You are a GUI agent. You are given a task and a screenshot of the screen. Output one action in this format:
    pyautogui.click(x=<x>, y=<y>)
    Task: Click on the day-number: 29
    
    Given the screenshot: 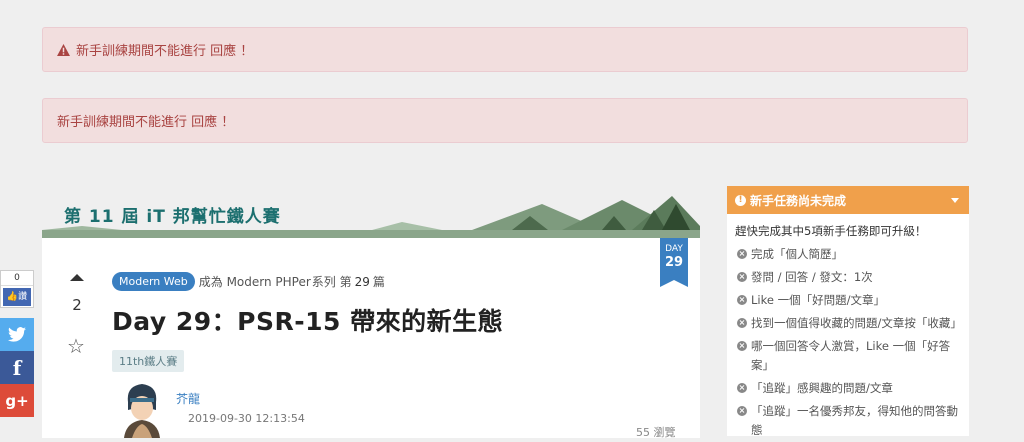 What is the action you would take?
    pyautogui.click(x=674, y=262)
    